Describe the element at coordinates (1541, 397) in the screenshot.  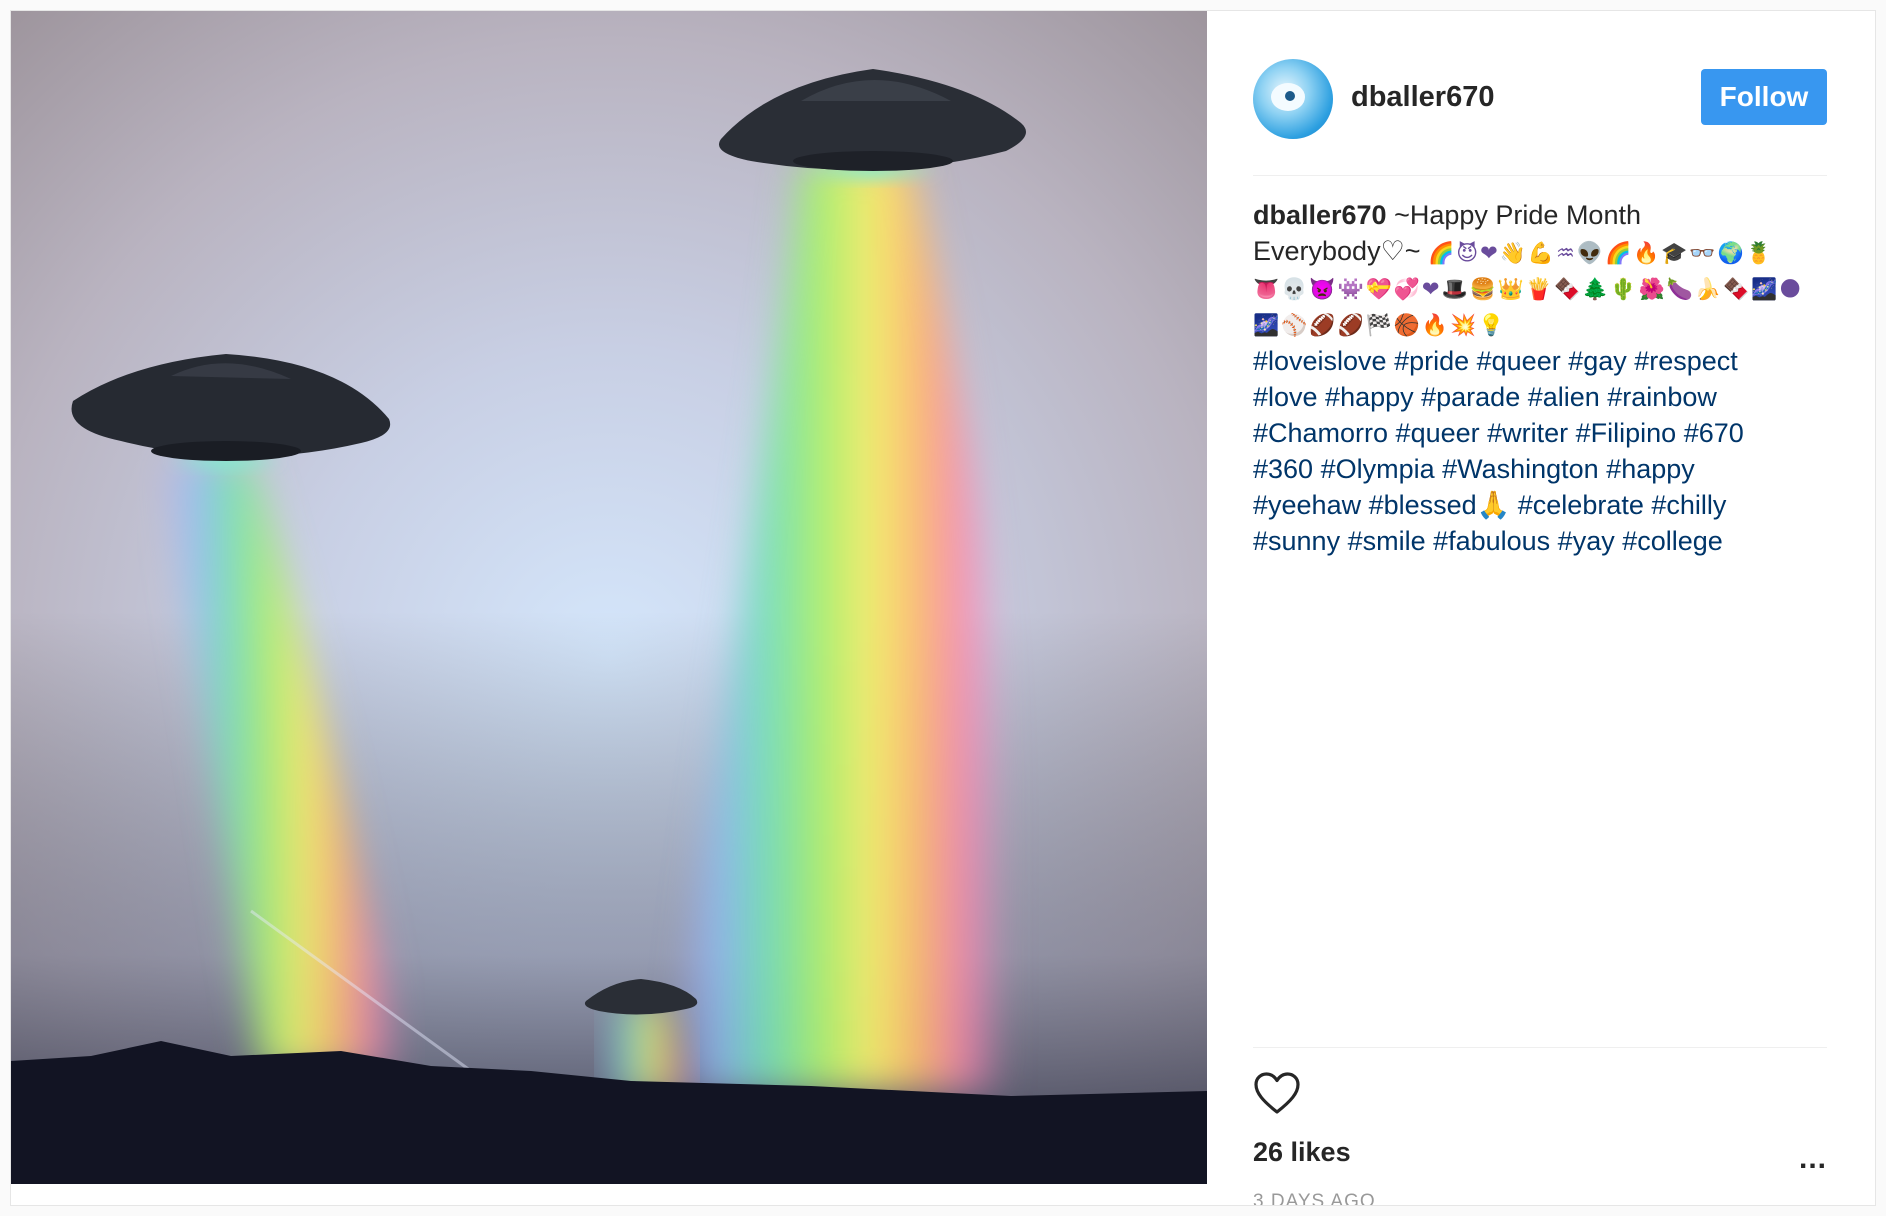
I see `hashtag-line: #love #happy #parade #alien #rainbow` at that location.